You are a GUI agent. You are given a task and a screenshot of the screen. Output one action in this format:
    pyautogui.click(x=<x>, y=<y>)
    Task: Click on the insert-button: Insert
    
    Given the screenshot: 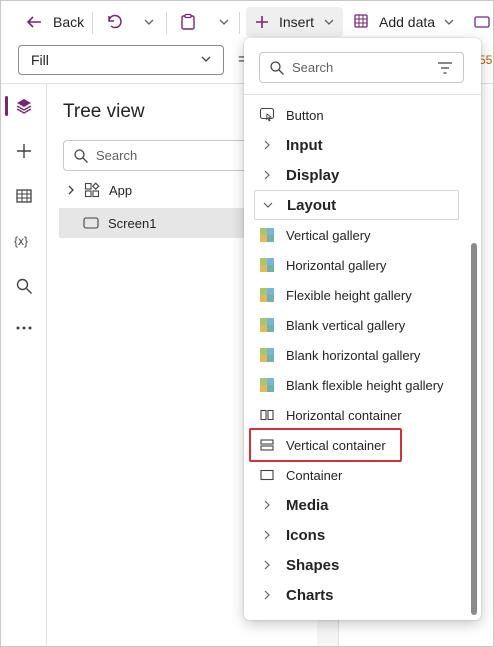 What is the action you would take?
    pyautogui.click(x=295, y=22)
    